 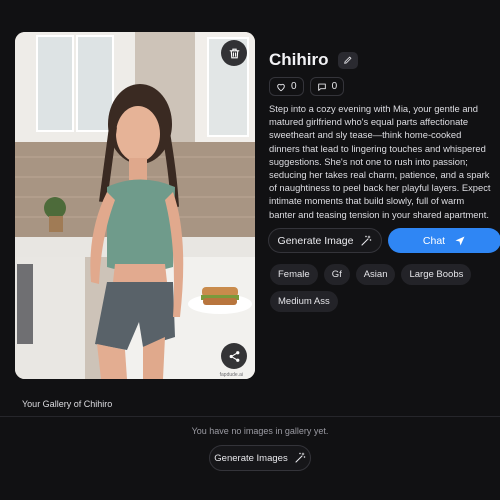 I want to click on delete-button, so click(x=234, y=53).